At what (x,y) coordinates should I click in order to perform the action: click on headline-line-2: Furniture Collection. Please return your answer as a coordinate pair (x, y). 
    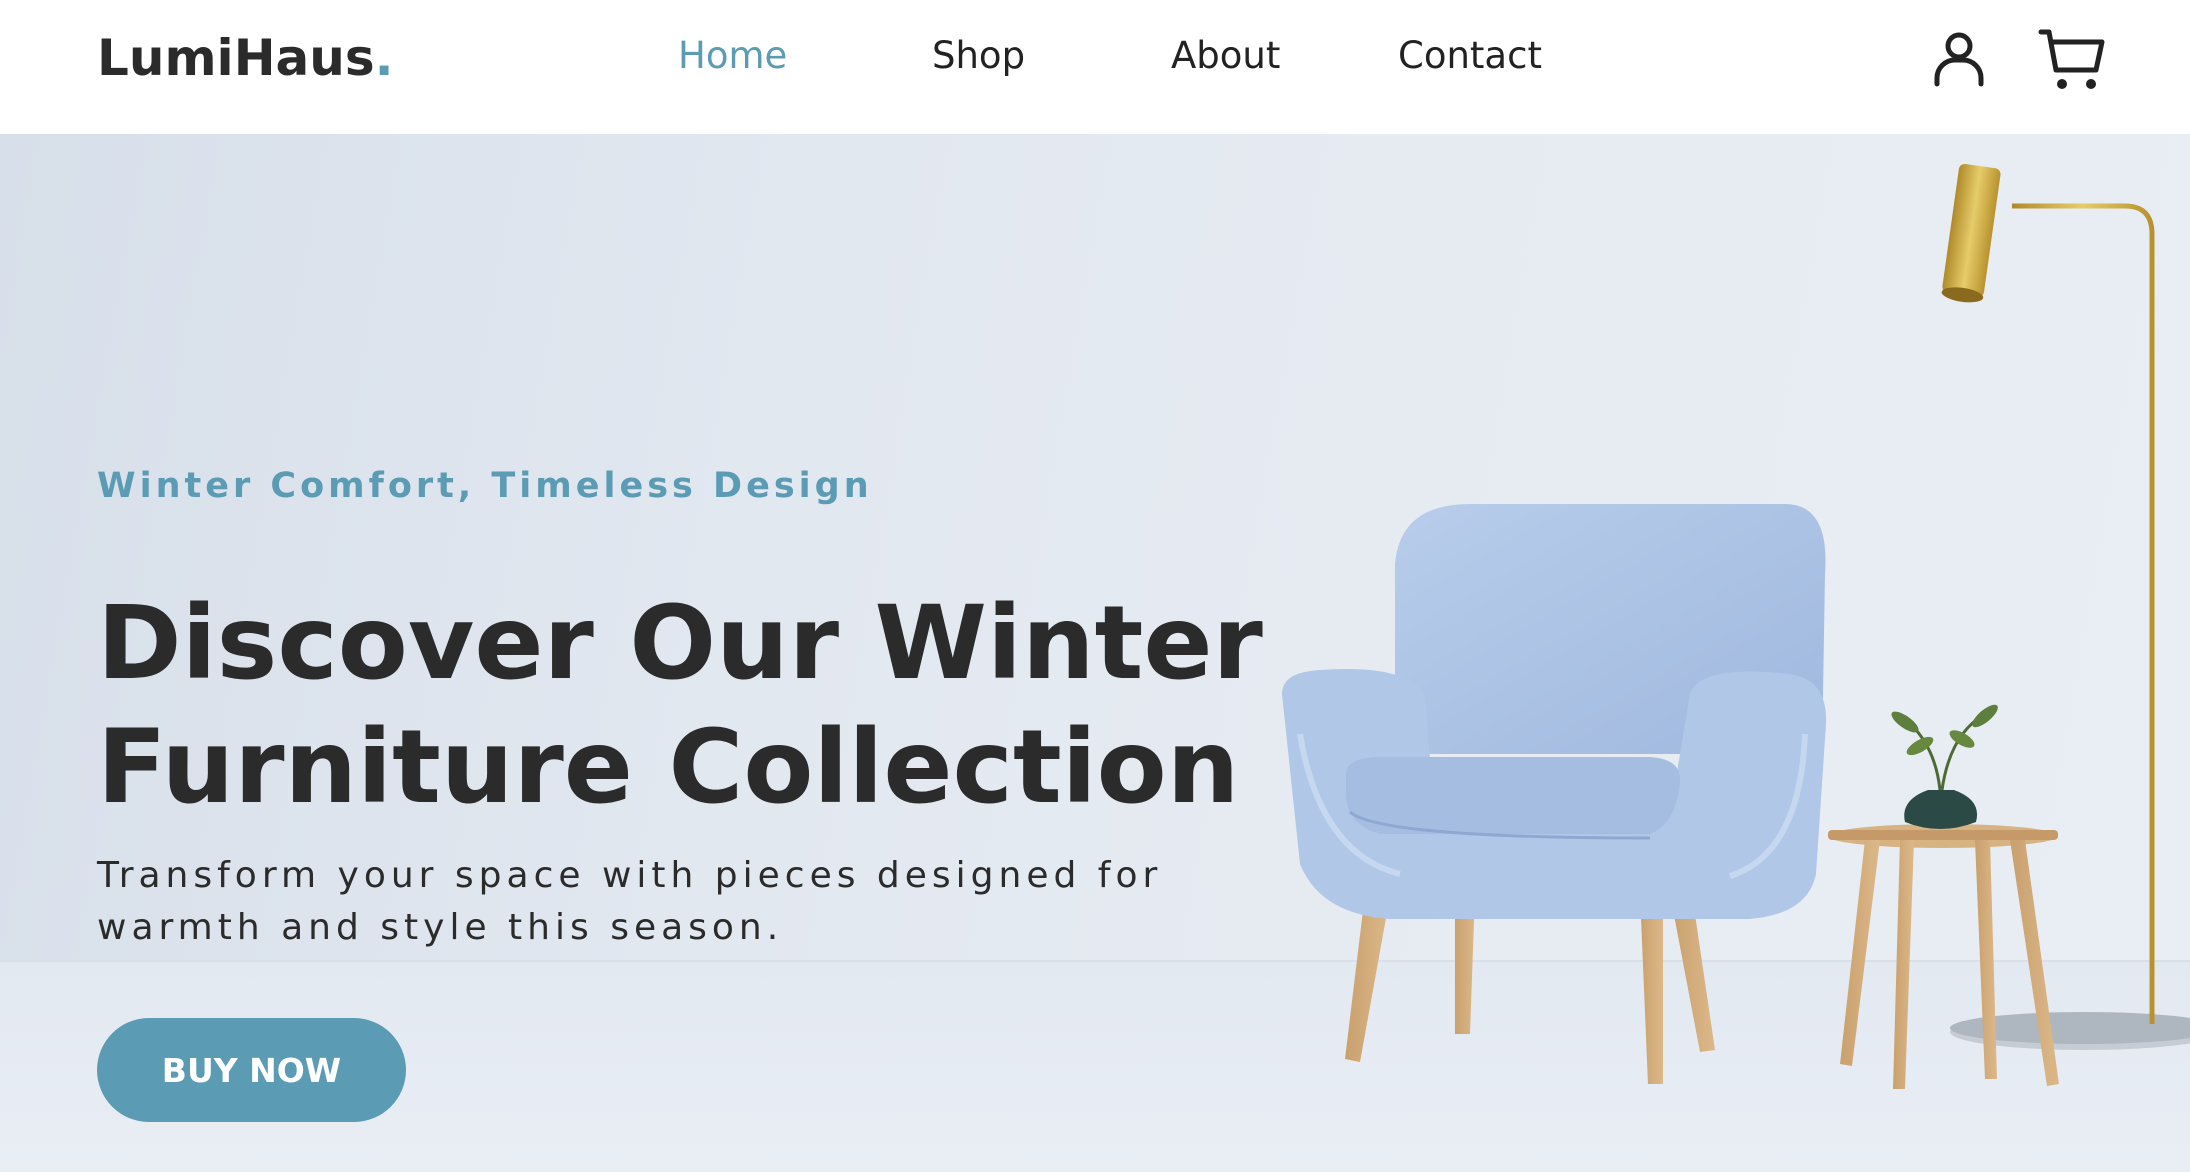
    Looking at the image, I should click on (668, 767).